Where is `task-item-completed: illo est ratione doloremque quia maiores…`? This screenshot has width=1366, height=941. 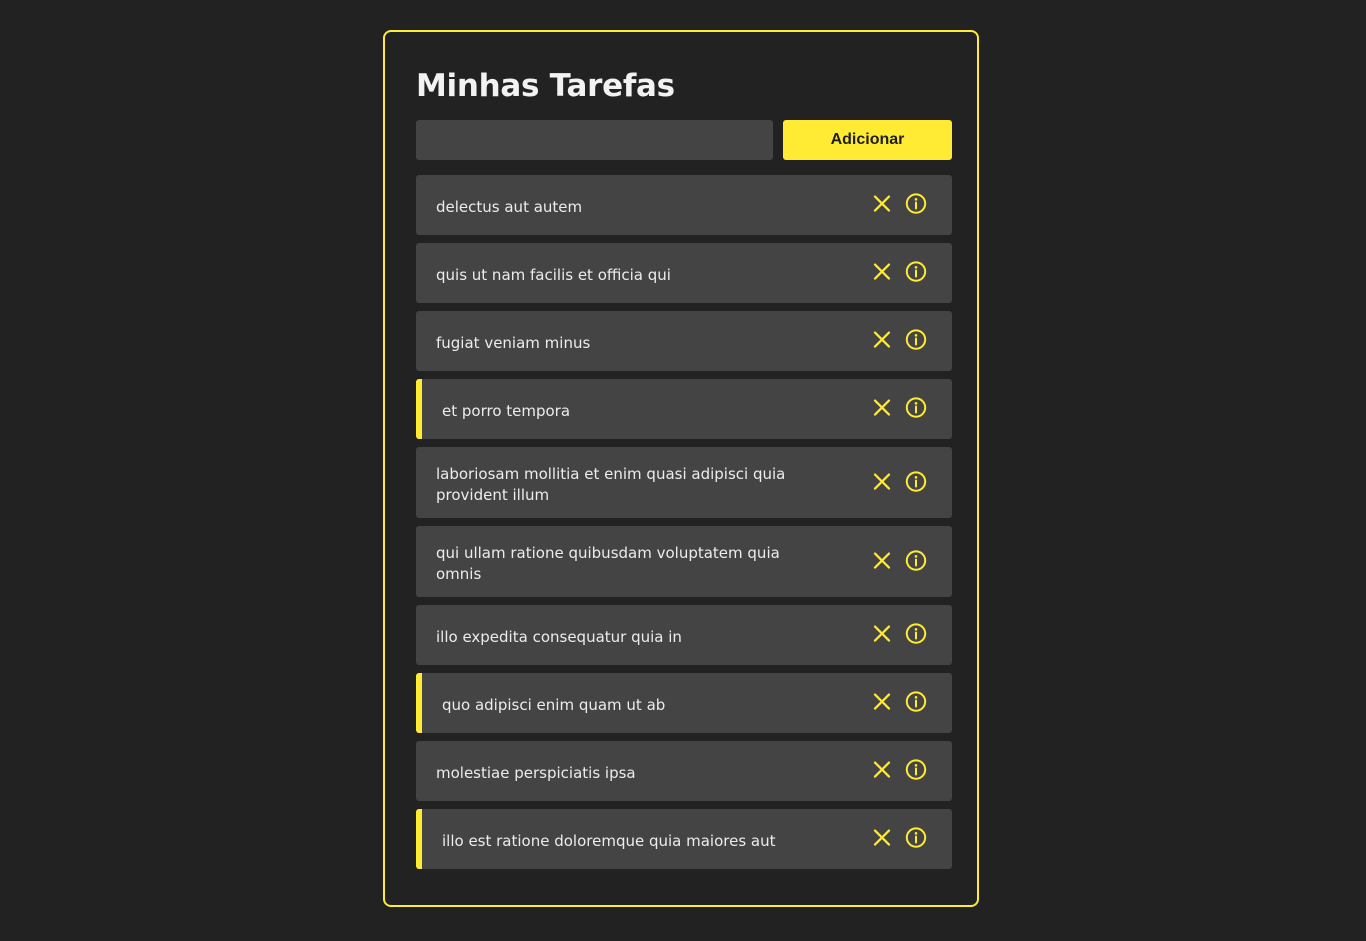
task-item-completed: illo est ratione doloremque quia maiores… is located at coordinates (684, 839).